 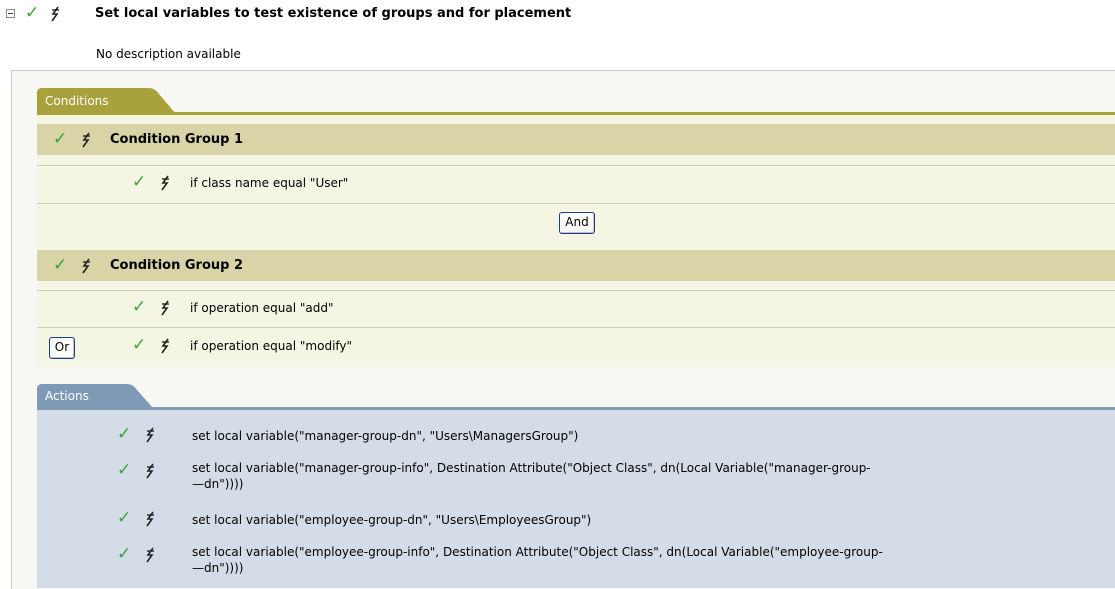 What do you see at coordinates (97, 396) in the screenshot?
I see `tab-actions: Actions` at bounding box center [97, 396].